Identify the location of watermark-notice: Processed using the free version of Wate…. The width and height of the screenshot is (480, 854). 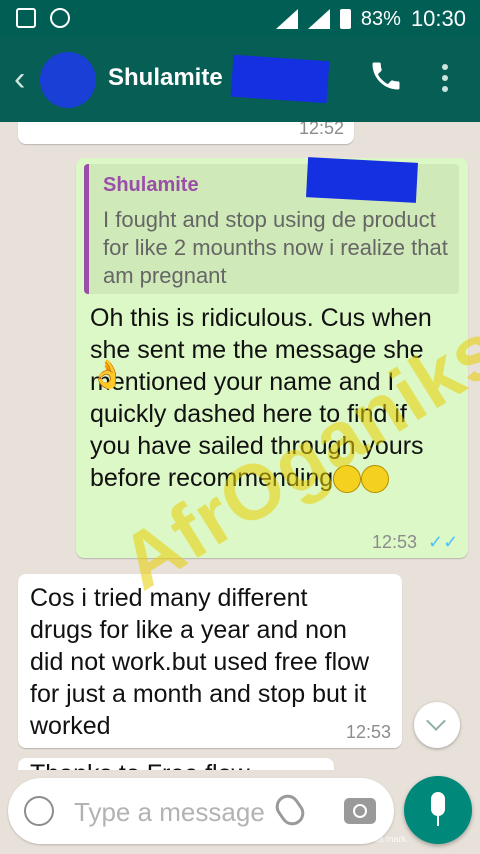
(228, 839).